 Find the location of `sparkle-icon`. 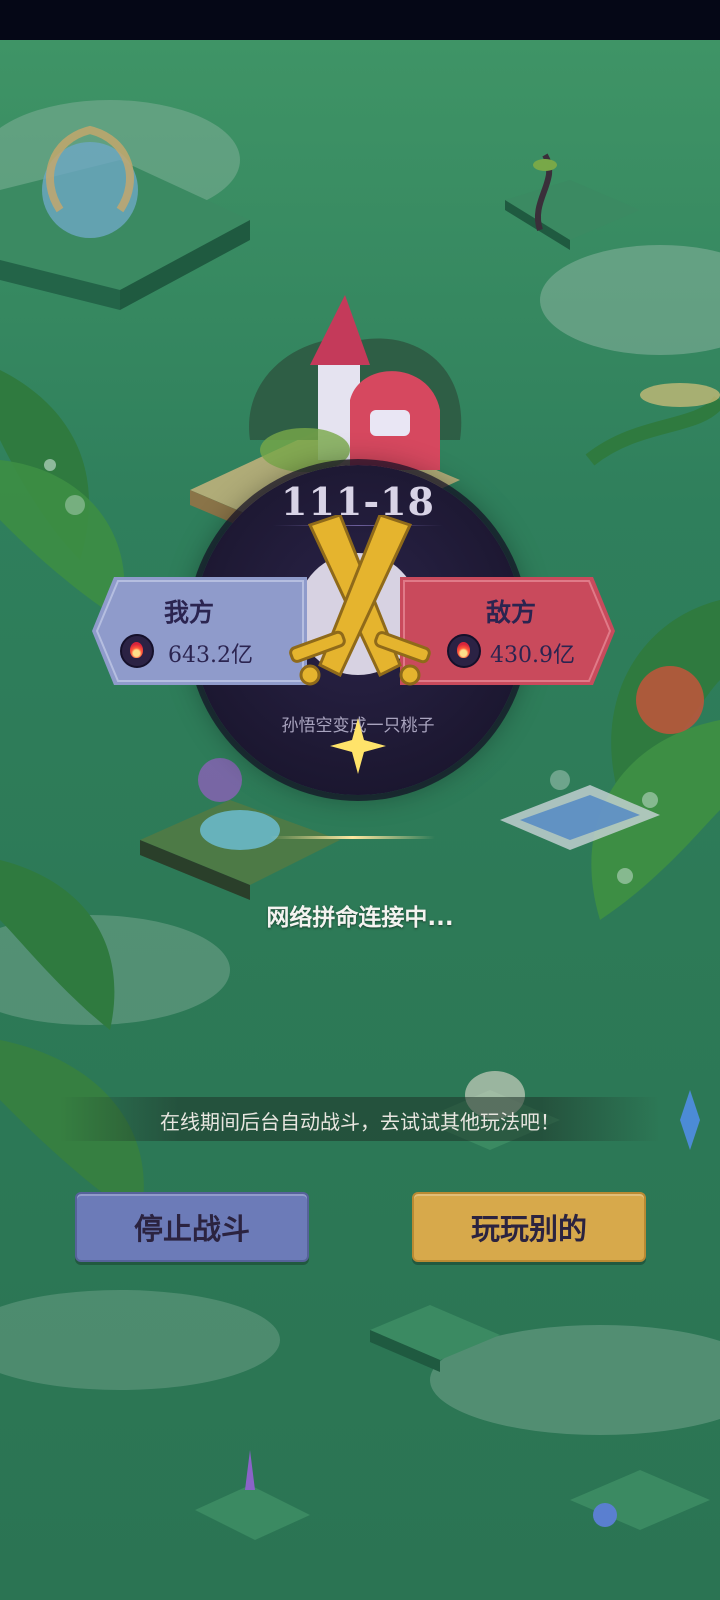

sparkle-icon is located at coordinates (358, 746).